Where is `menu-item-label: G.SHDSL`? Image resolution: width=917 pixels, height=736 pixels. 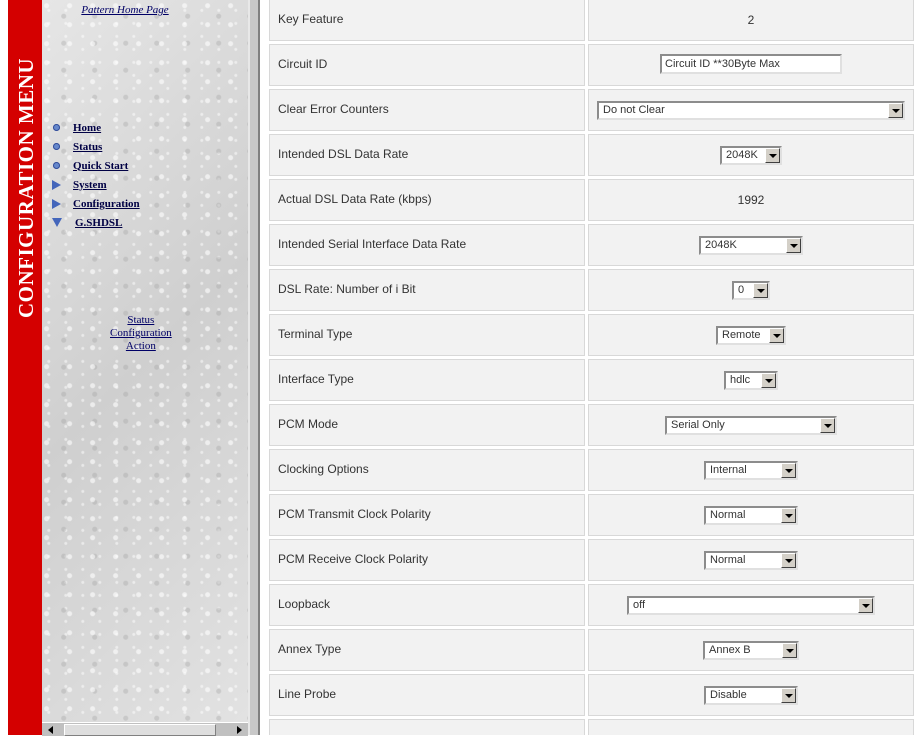
menu-item-label: G.SHDSL is located at coordinates (98, 223).